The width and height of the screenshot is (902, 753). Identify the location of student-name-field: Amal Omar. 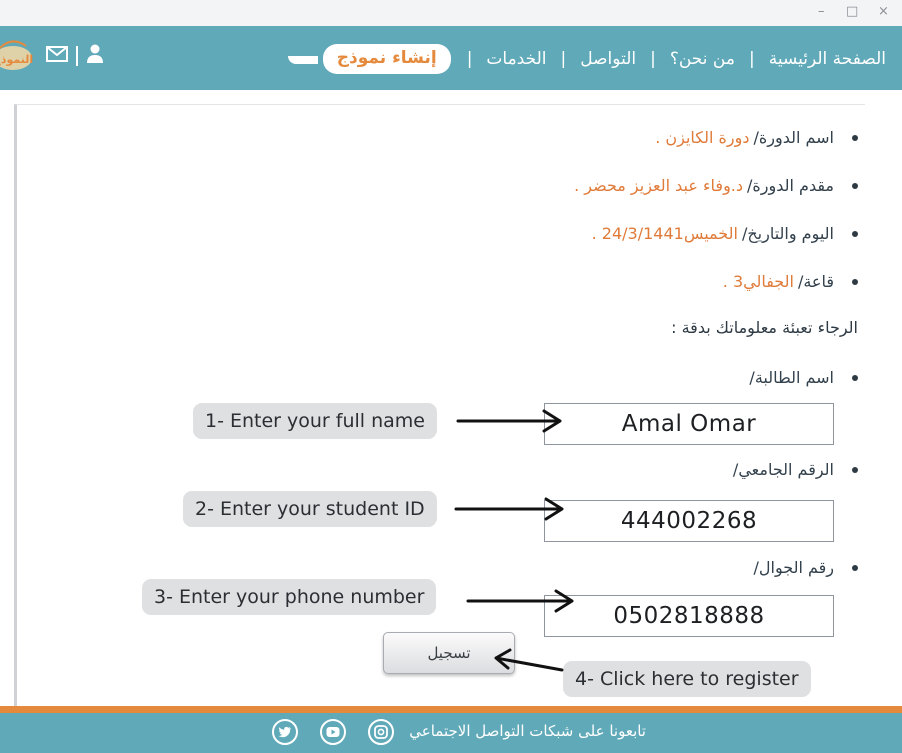
(689, 424).